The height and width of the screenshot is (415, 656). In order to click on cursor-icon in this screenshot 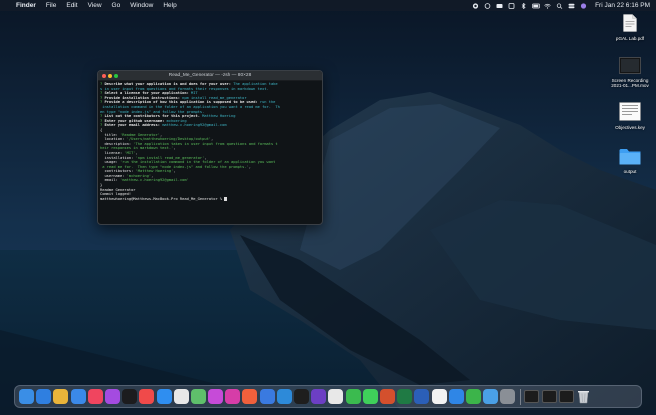, I will do `click(225, 199)`.